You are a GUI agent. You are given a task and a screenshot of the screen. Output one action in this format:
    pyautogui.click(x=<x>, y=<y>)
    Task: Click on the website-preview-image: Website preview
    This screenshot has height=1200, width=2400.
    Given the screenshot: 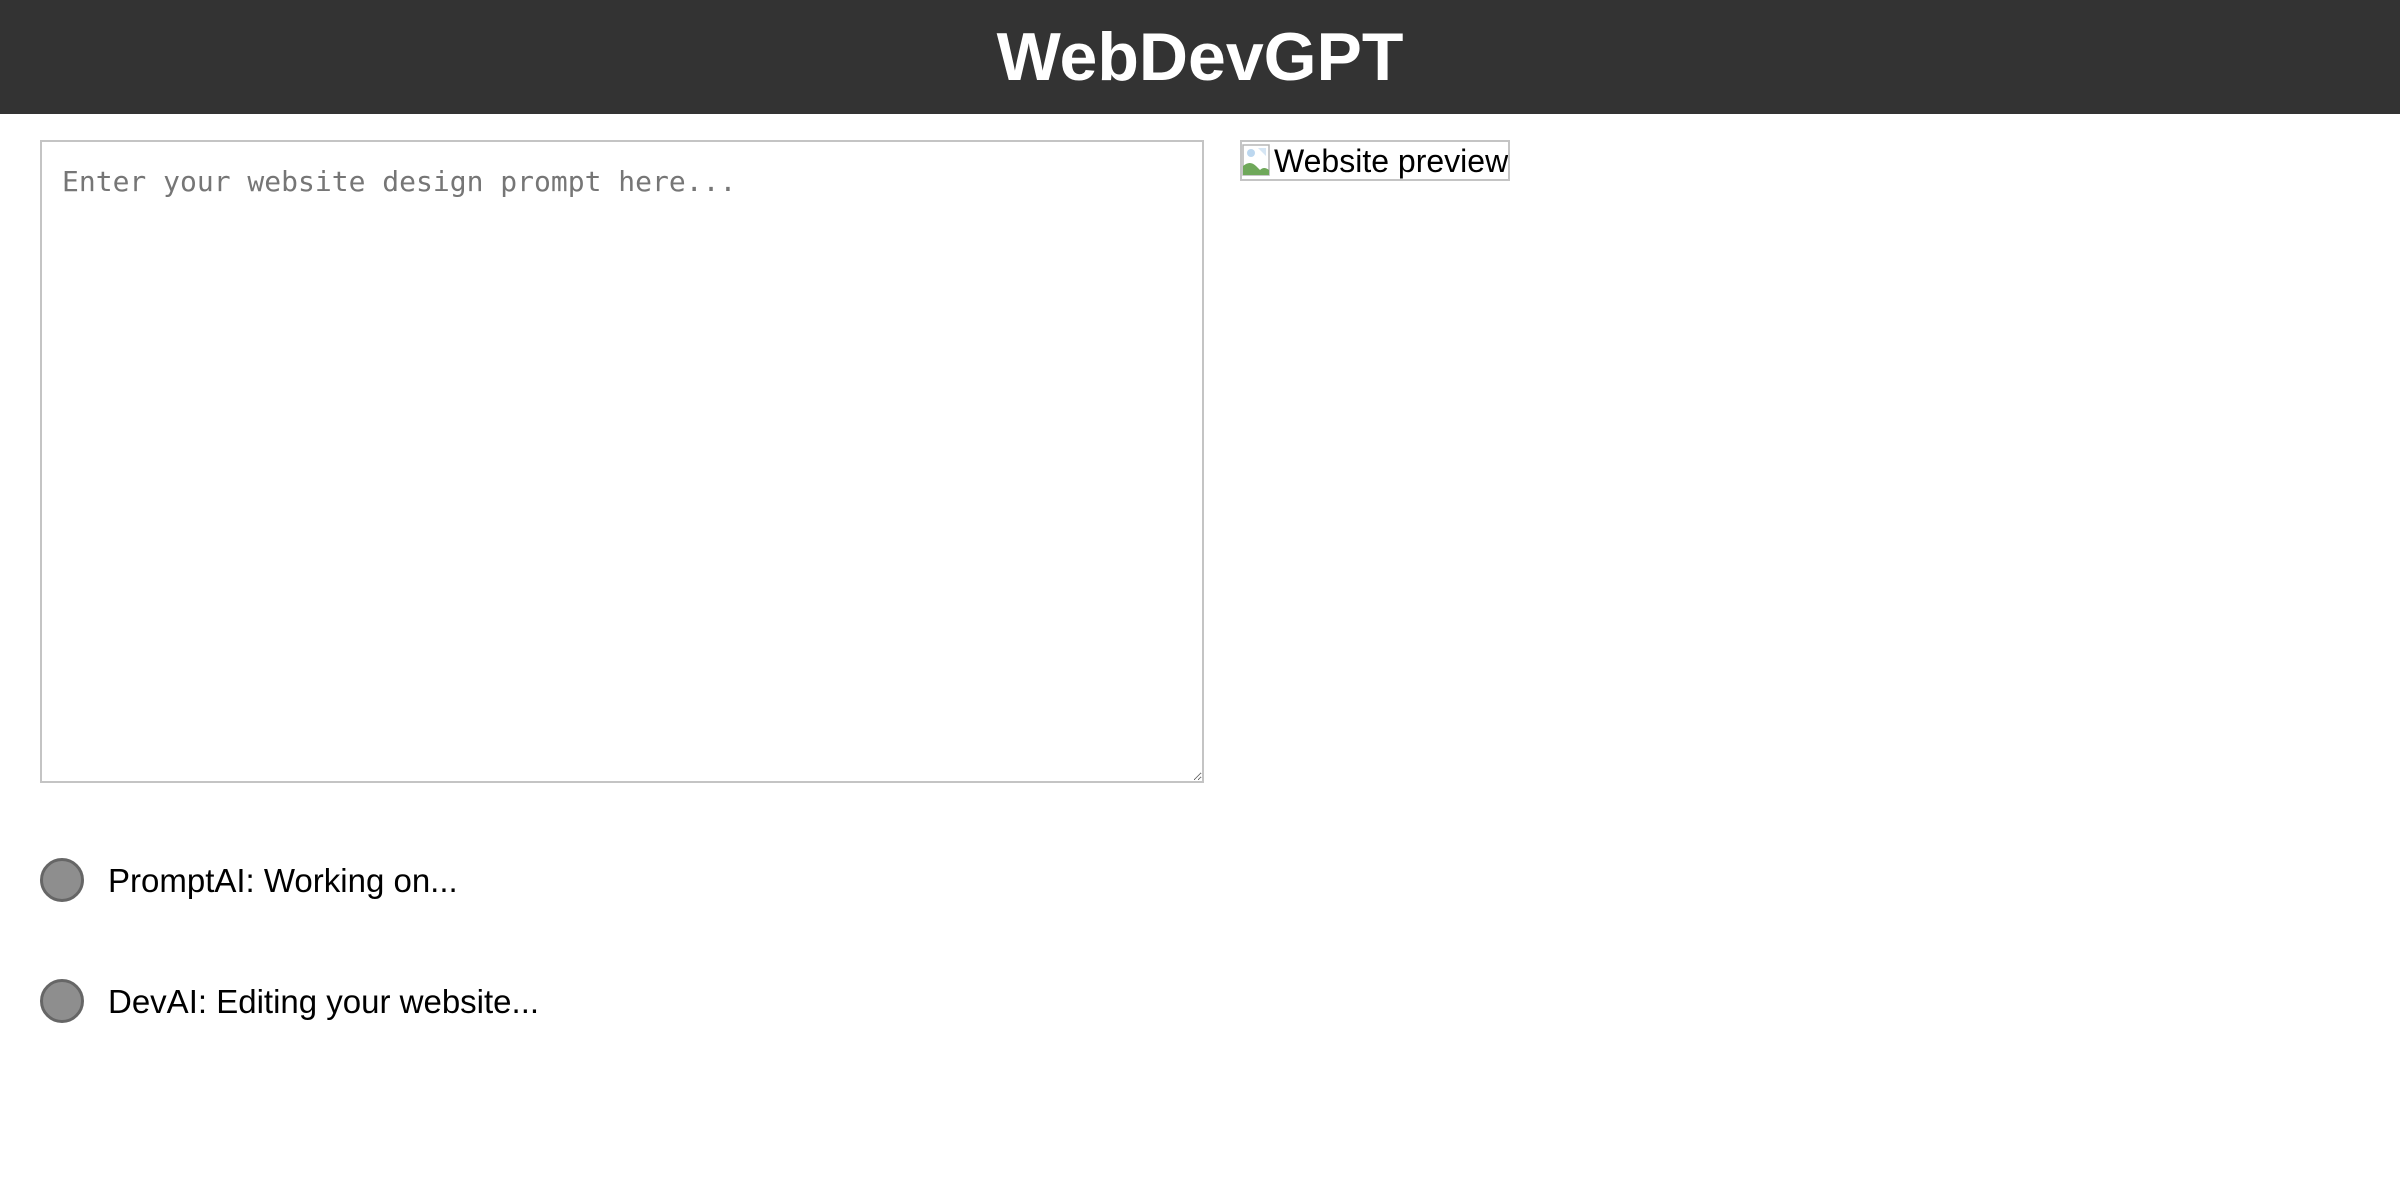 What is the action you would take?
    pyautogui.click(x=1375, y=160)
    